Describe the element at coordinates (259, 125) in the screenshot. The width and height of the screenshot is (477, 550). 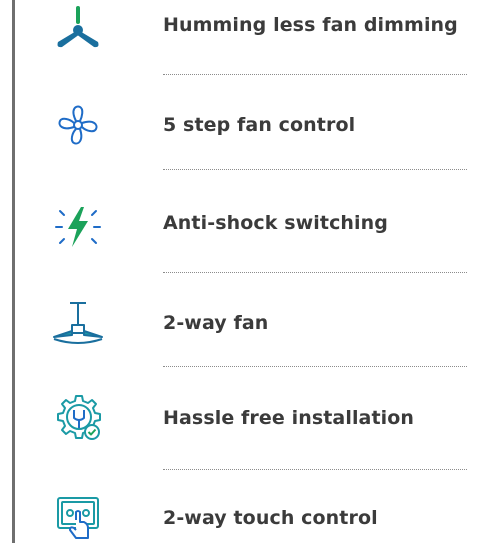
I see `feature-label: 5 step fan control` at that location.